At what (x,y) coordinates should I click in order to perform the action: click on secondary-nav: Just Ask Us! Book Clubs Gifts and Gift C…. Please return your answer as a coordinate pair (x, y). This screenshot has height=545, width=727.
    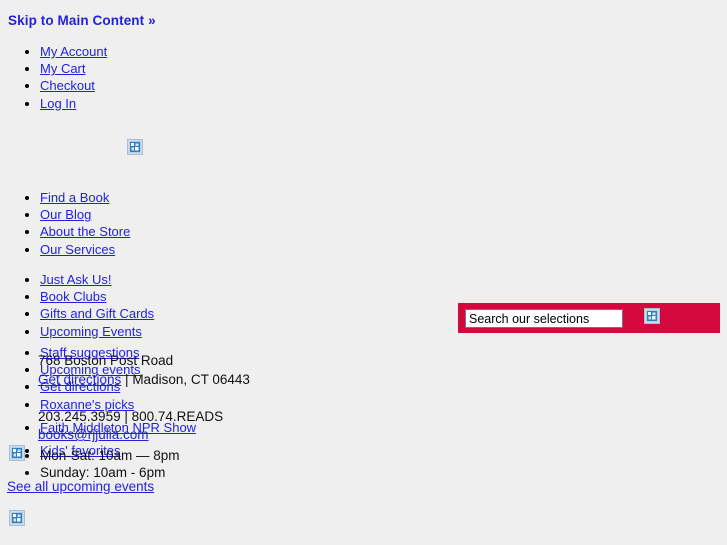
    Looking at the image, I should click on (77, 305).